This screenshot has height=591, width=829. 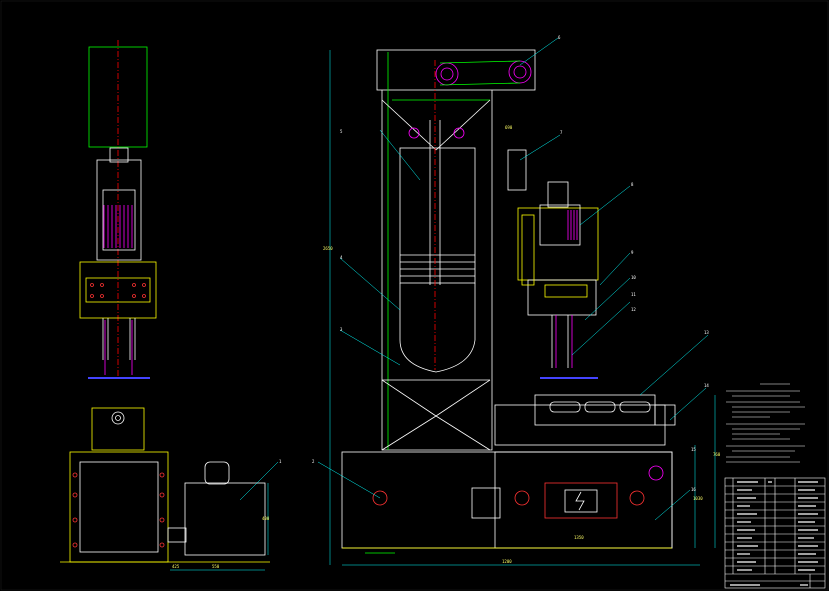 What do you see at coordinates (633, 309) in the screenshot?
I see `balloon-12: 12` at bounding box center [633, 309].